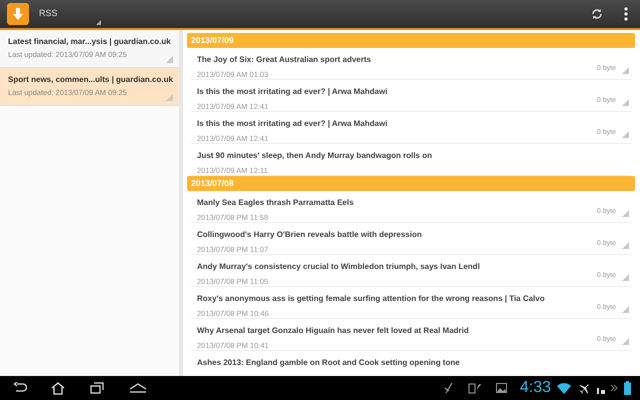  Describe the element at coordinates (626, 14) in the screenshot. I see `overflow-menu-icon` at that location.